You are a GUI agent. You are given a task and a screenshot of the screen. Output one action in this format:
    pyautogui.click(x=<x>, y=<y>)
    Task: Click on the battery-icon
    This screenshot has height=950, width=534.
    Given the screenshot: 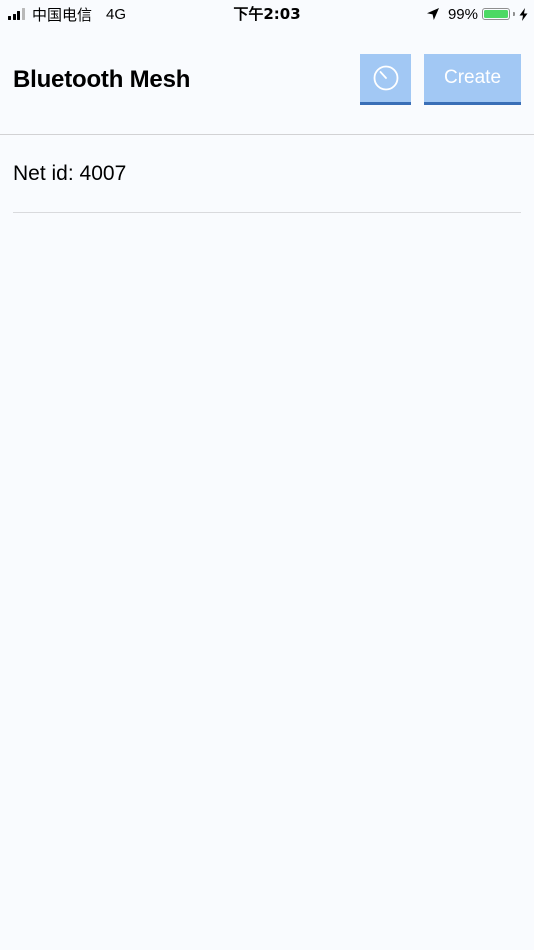 What is the action you would take?
    pyautogui.click(x=496, y=14)
    